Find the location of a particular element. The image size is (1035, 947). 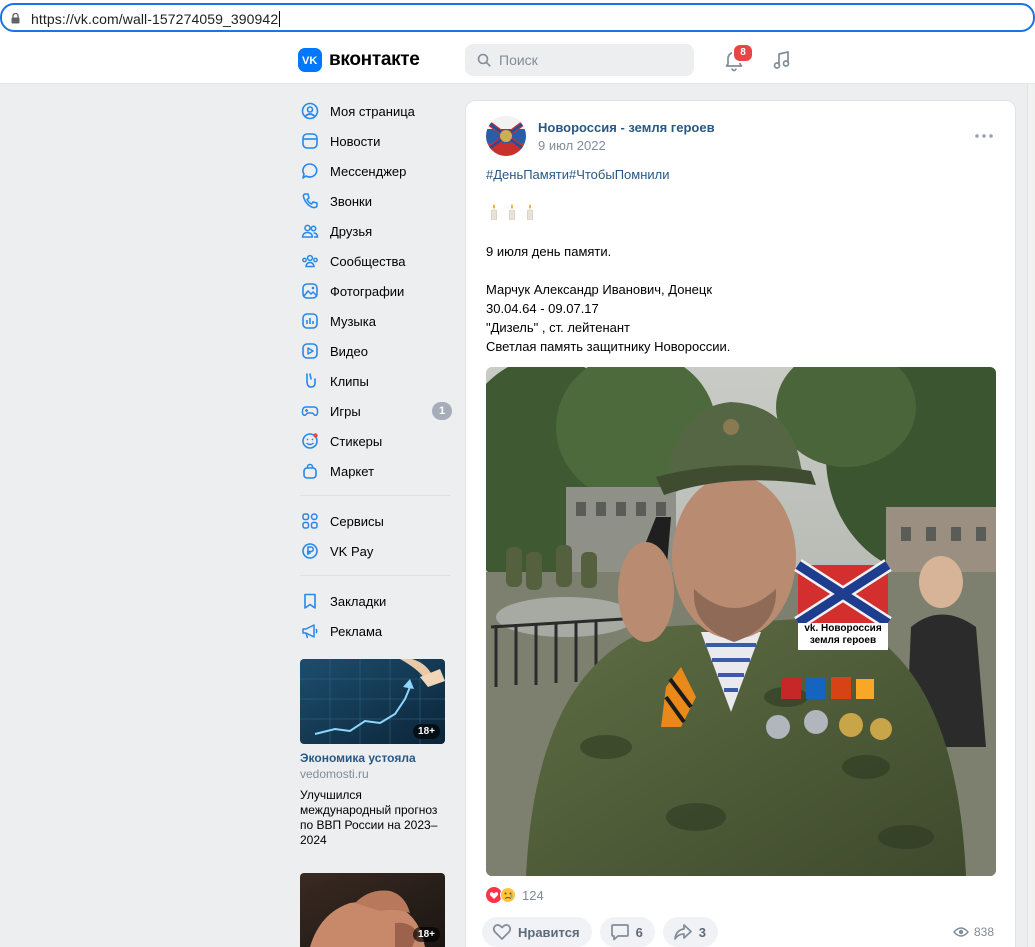

logo-text: вконтакте is located at coordinates (374, 59).